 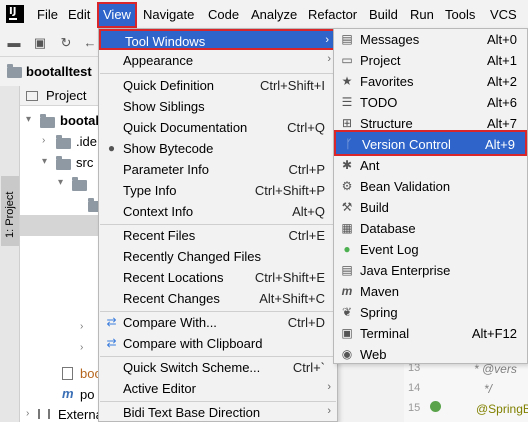 What do you see at coordinates (430, 312) in the screenshot?
I see `tool-window-spring: ❦ Spring` at bounding box center [430, 312].